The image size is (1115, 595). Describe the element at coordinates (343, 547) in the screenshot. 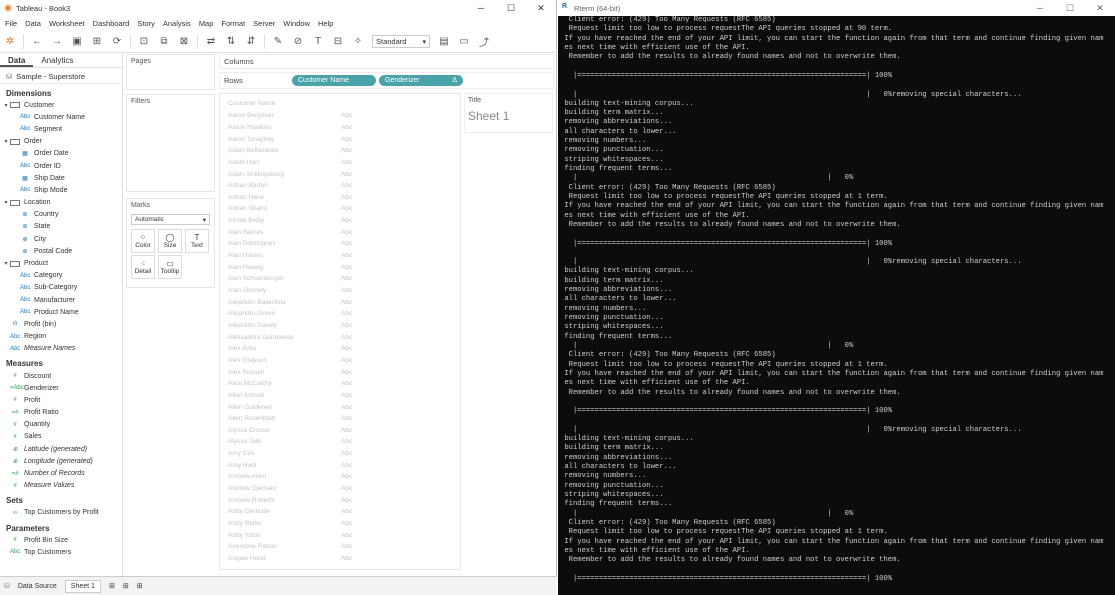

I see `table-row: Anemone Ratner Abc` at that location.